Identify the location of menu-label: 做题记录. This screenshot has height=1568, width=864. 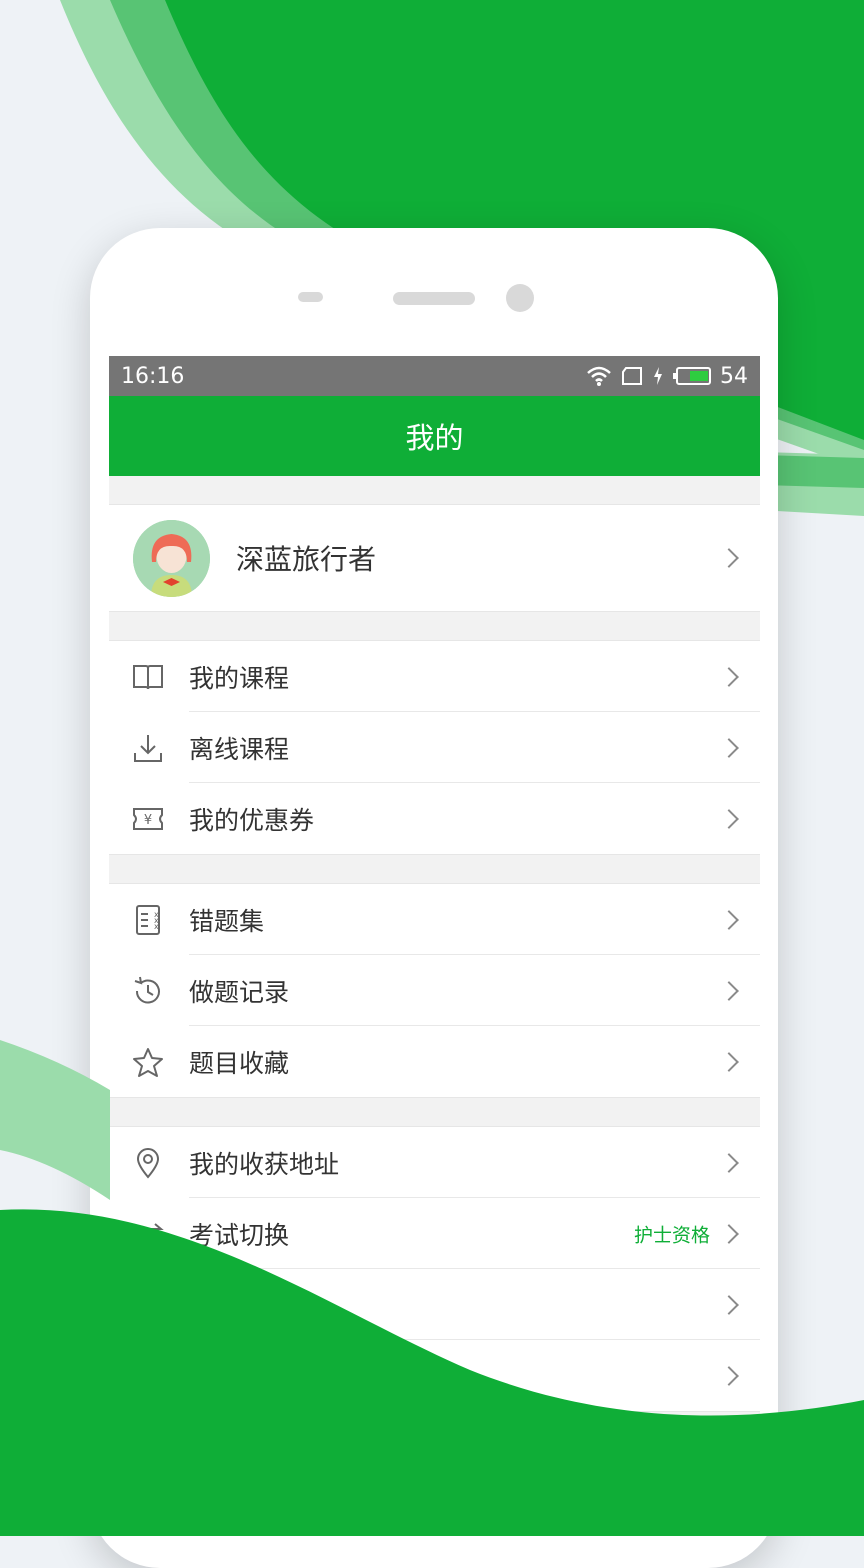
(239, 992).